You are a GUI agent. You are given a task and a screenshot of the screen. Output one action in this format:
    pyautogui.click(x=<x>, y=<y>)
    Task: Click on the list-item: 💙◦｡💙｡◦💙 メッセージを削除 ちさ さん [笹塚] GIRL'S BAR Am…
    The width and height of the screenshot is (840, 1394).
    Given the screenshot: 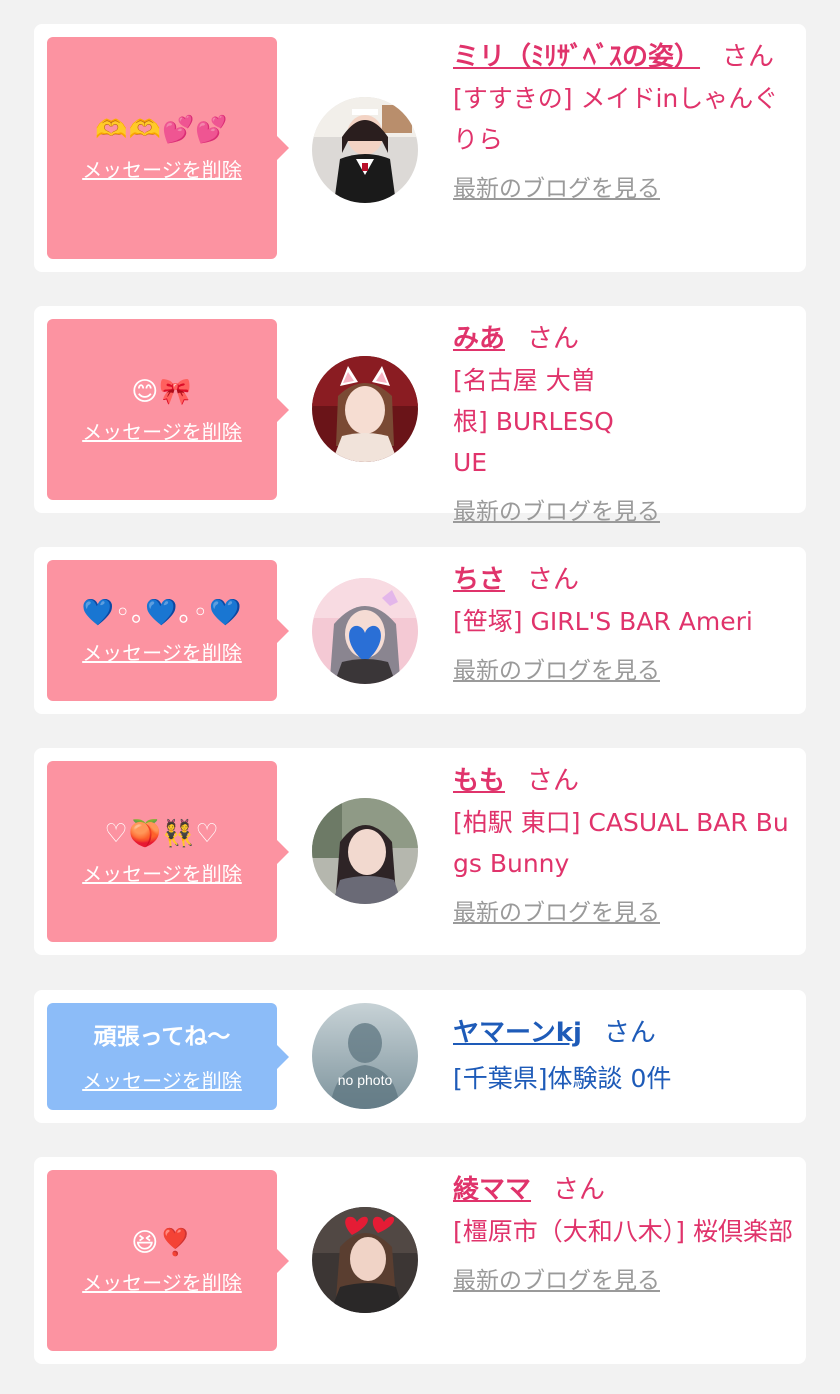 What is the action you would take?
    pyautogui.click(x=420, y=630)
    